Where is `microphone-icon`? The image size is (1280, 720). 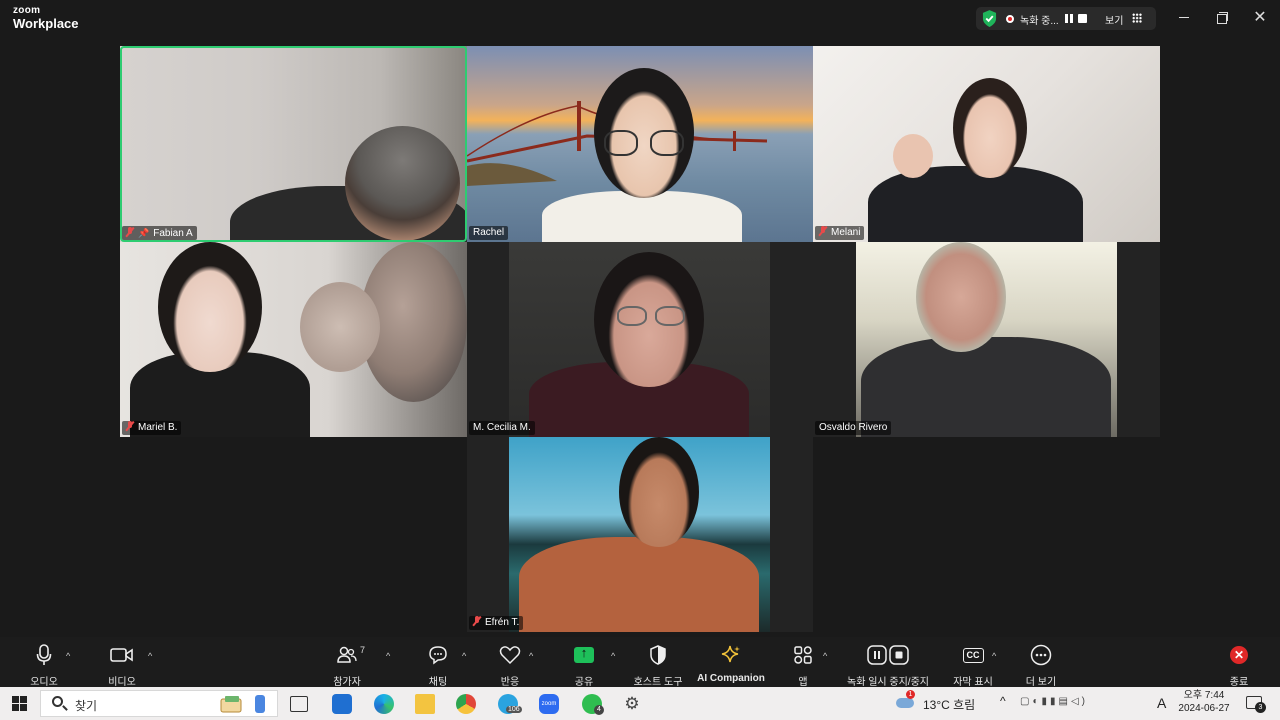
microphone-icon is located at coordinates (44, 654).